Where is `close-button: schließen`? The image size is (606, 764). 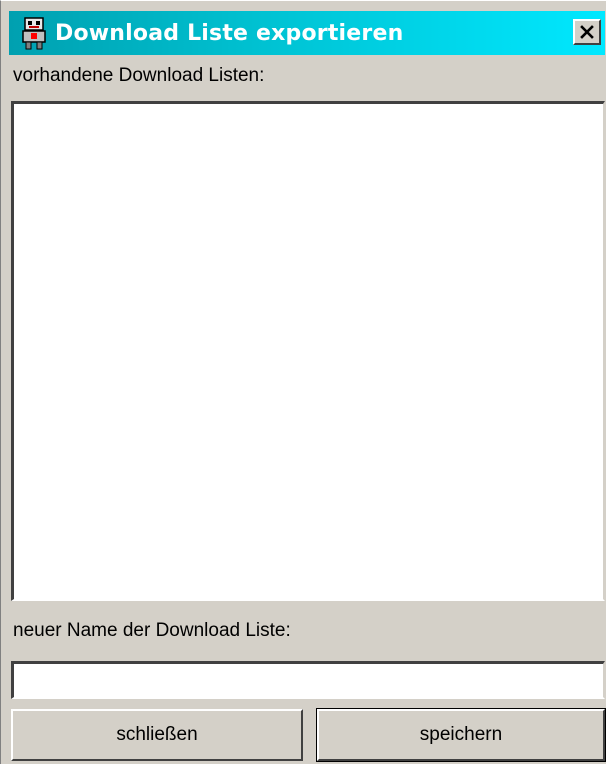
close-button: schließen is located at coordinates (157, 735).